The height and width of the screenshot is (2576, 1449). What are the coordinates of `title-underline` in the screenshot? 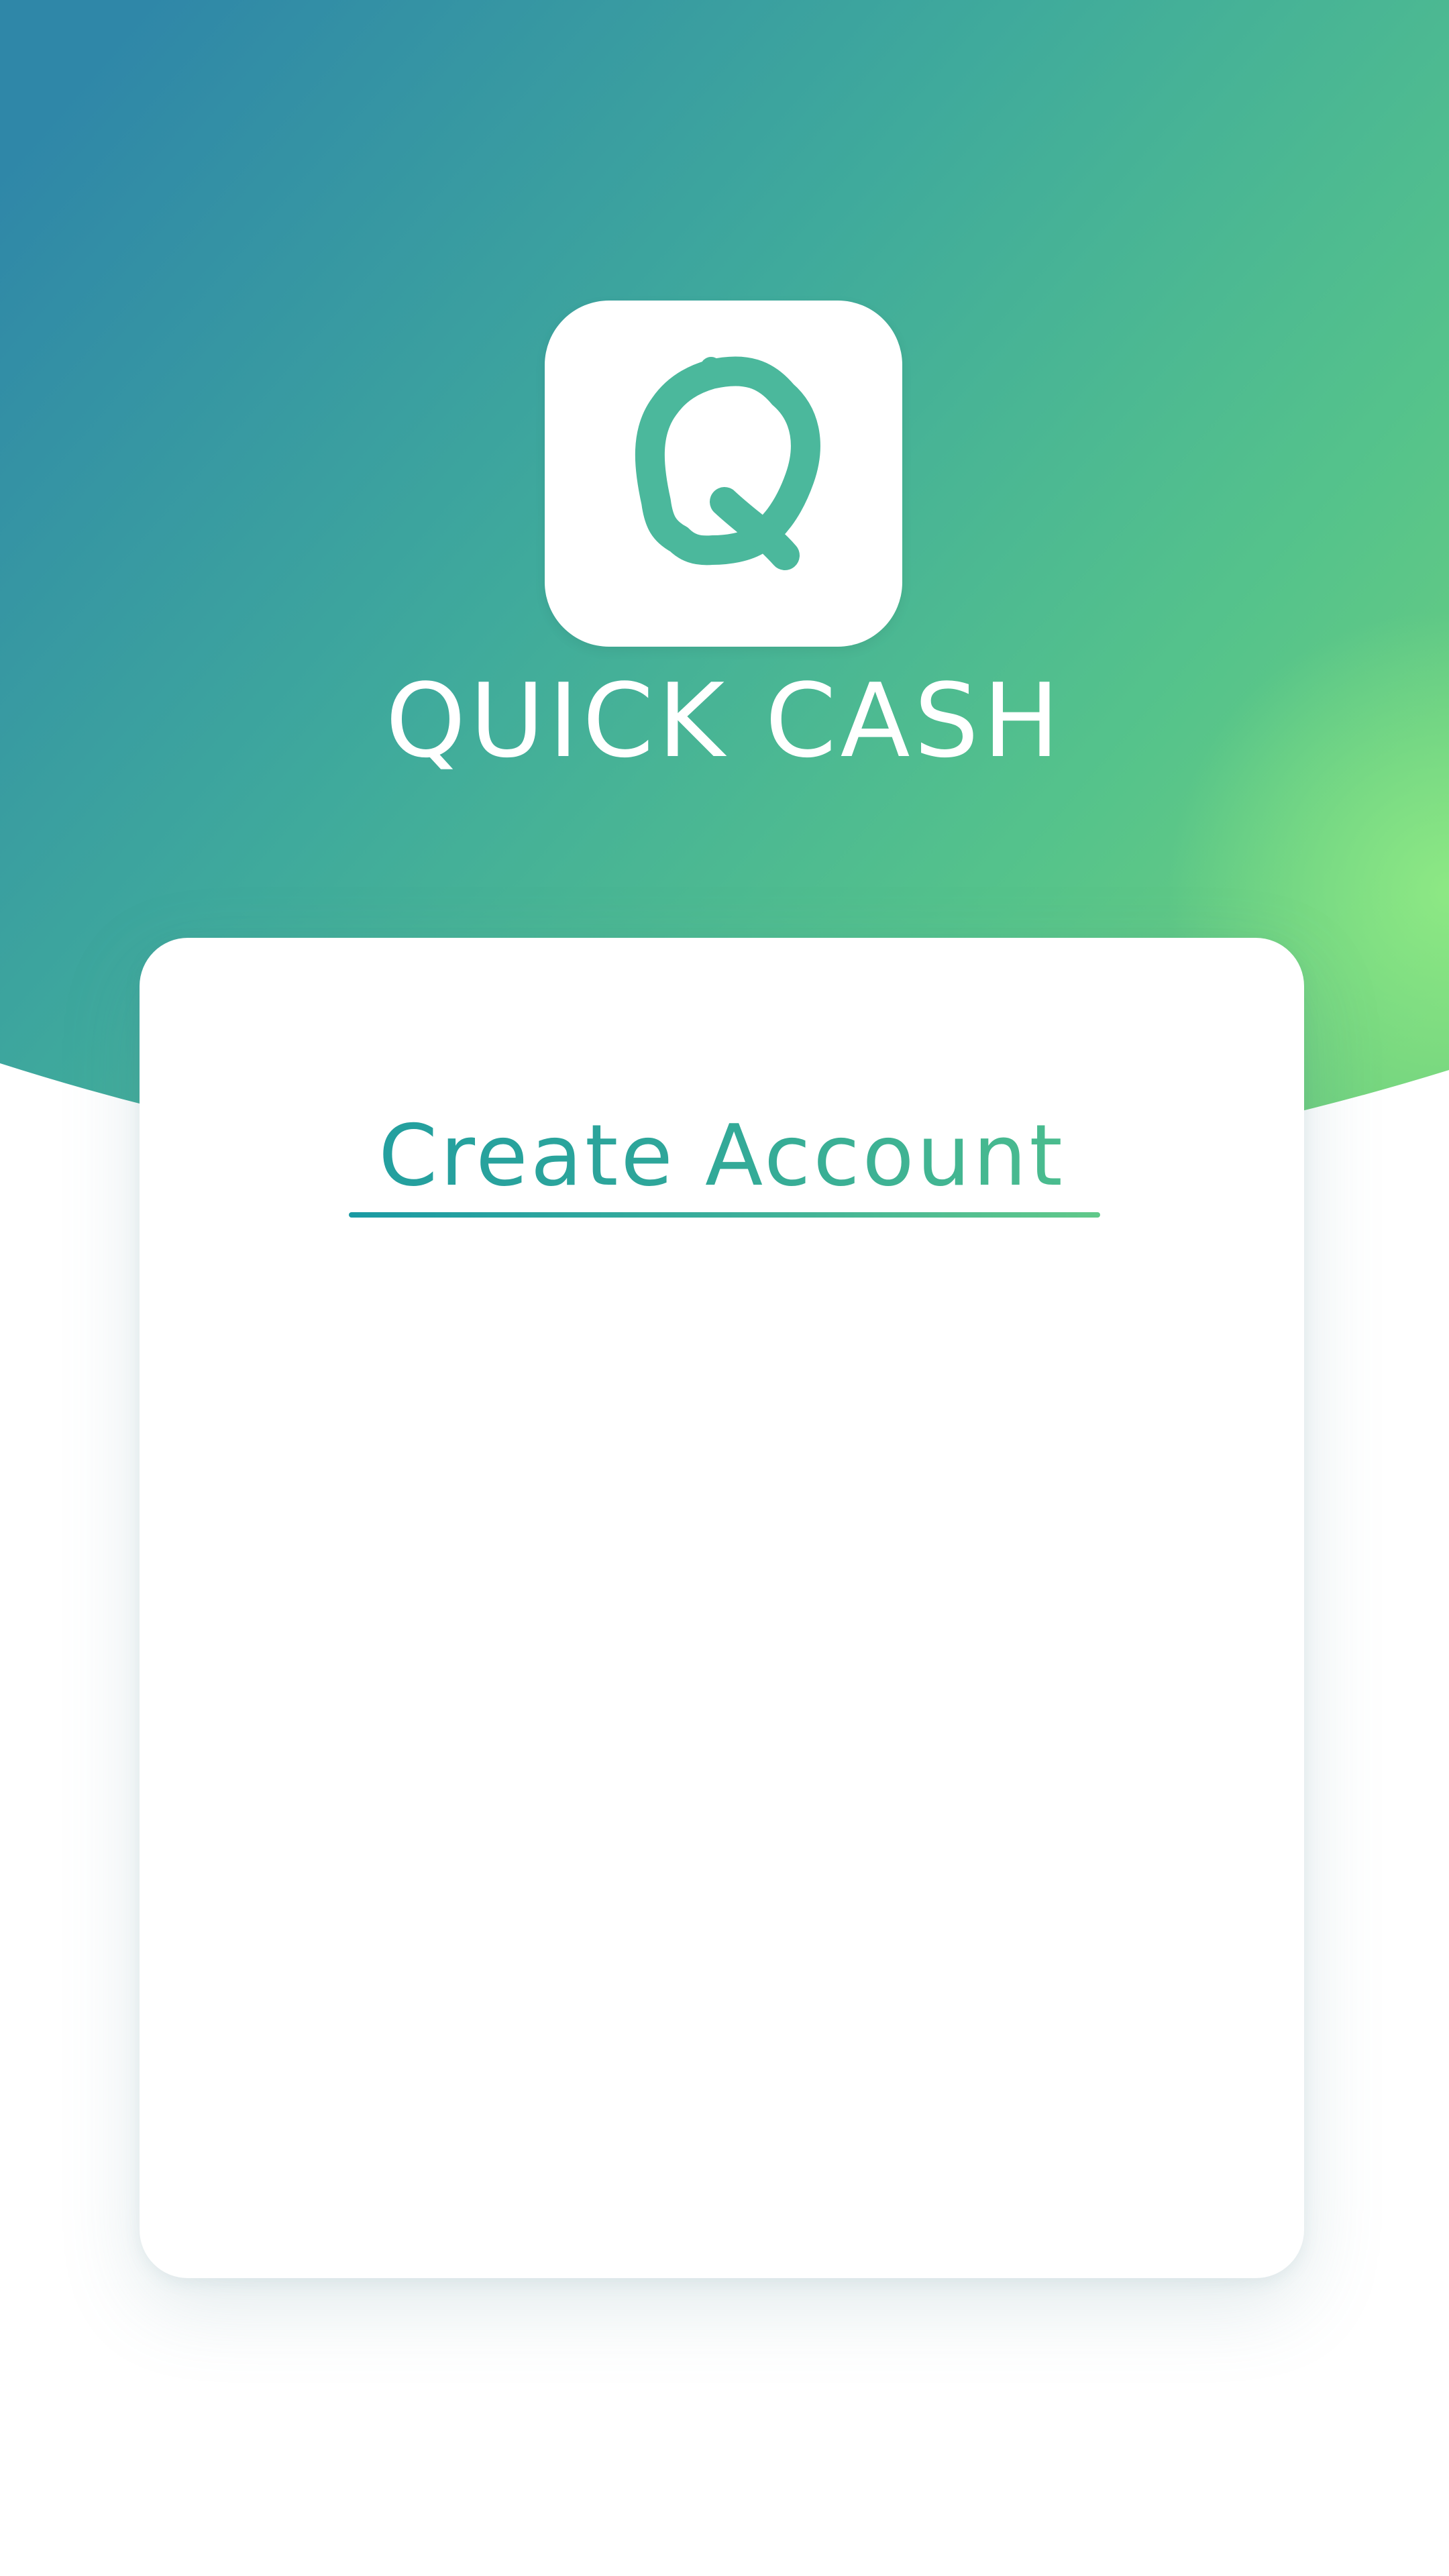 It's located at (724, 1215).